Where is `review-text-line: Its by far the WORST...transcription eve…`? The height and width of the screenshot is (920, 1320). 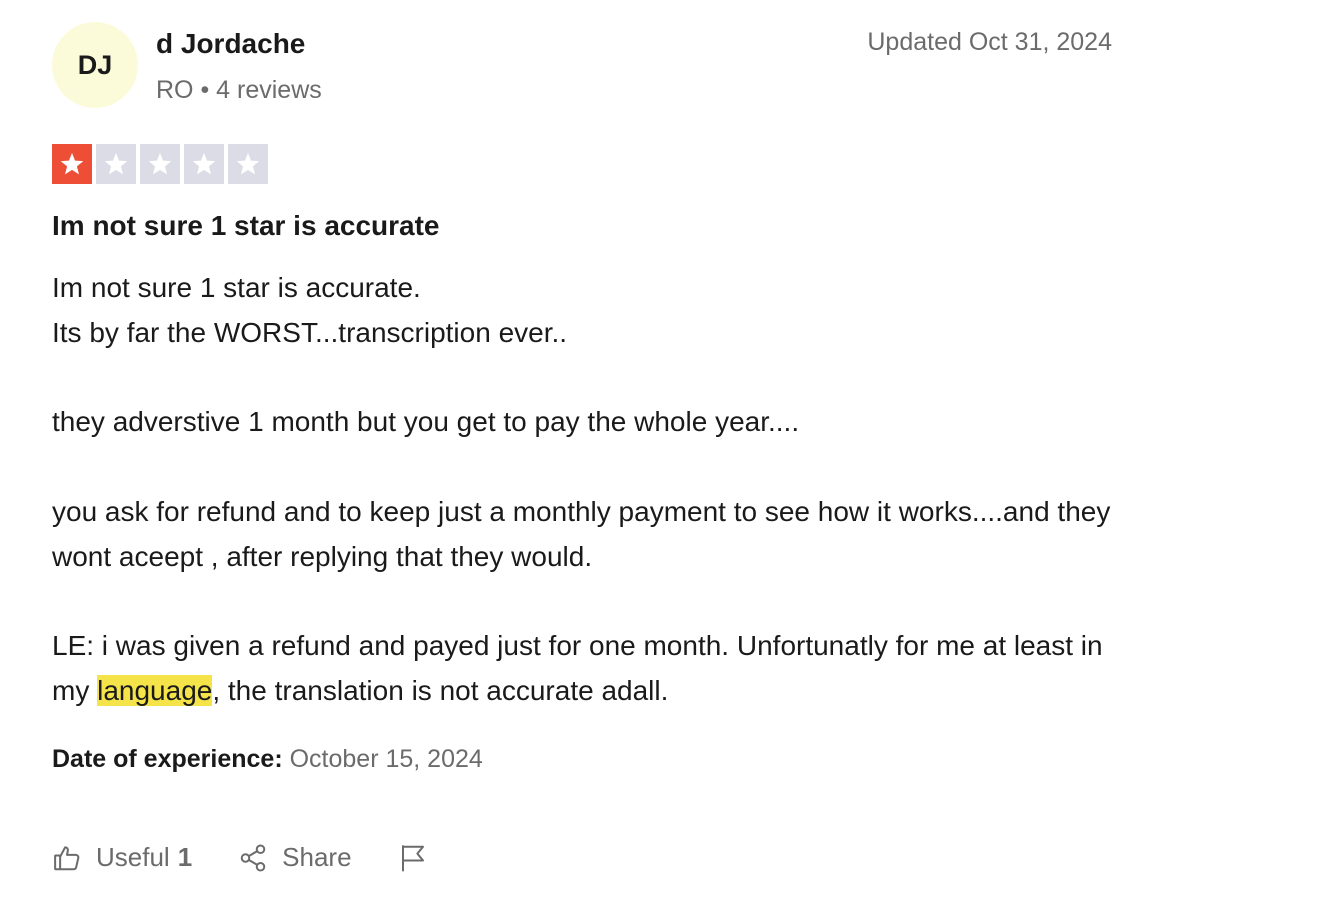
review-text-line: Its by far the WORST...transcription eve… is located at coordinates (310, 332).